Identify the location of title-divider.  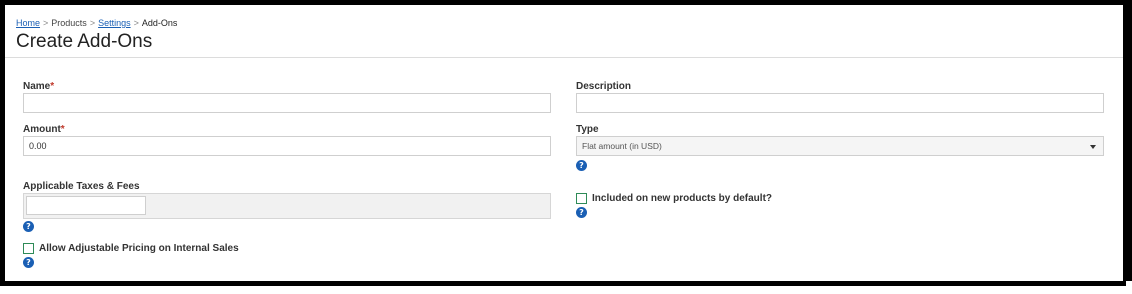
(564, 57).